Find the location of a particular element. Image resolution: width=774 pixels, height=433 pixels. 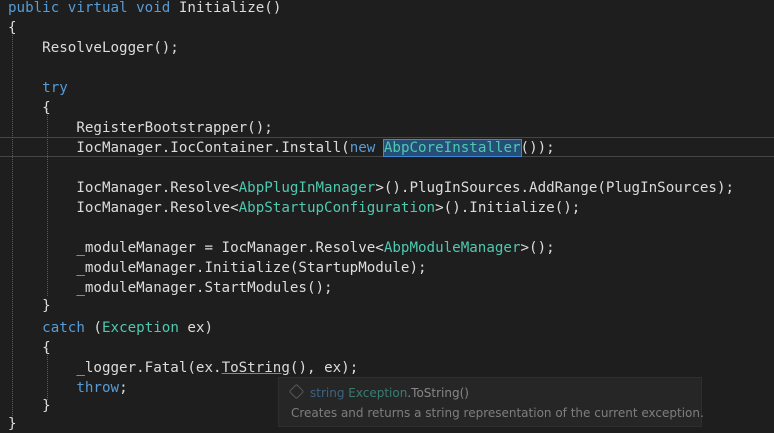

code-line: _moduleManager.StartModules(); is located at coordinates (170, 288).